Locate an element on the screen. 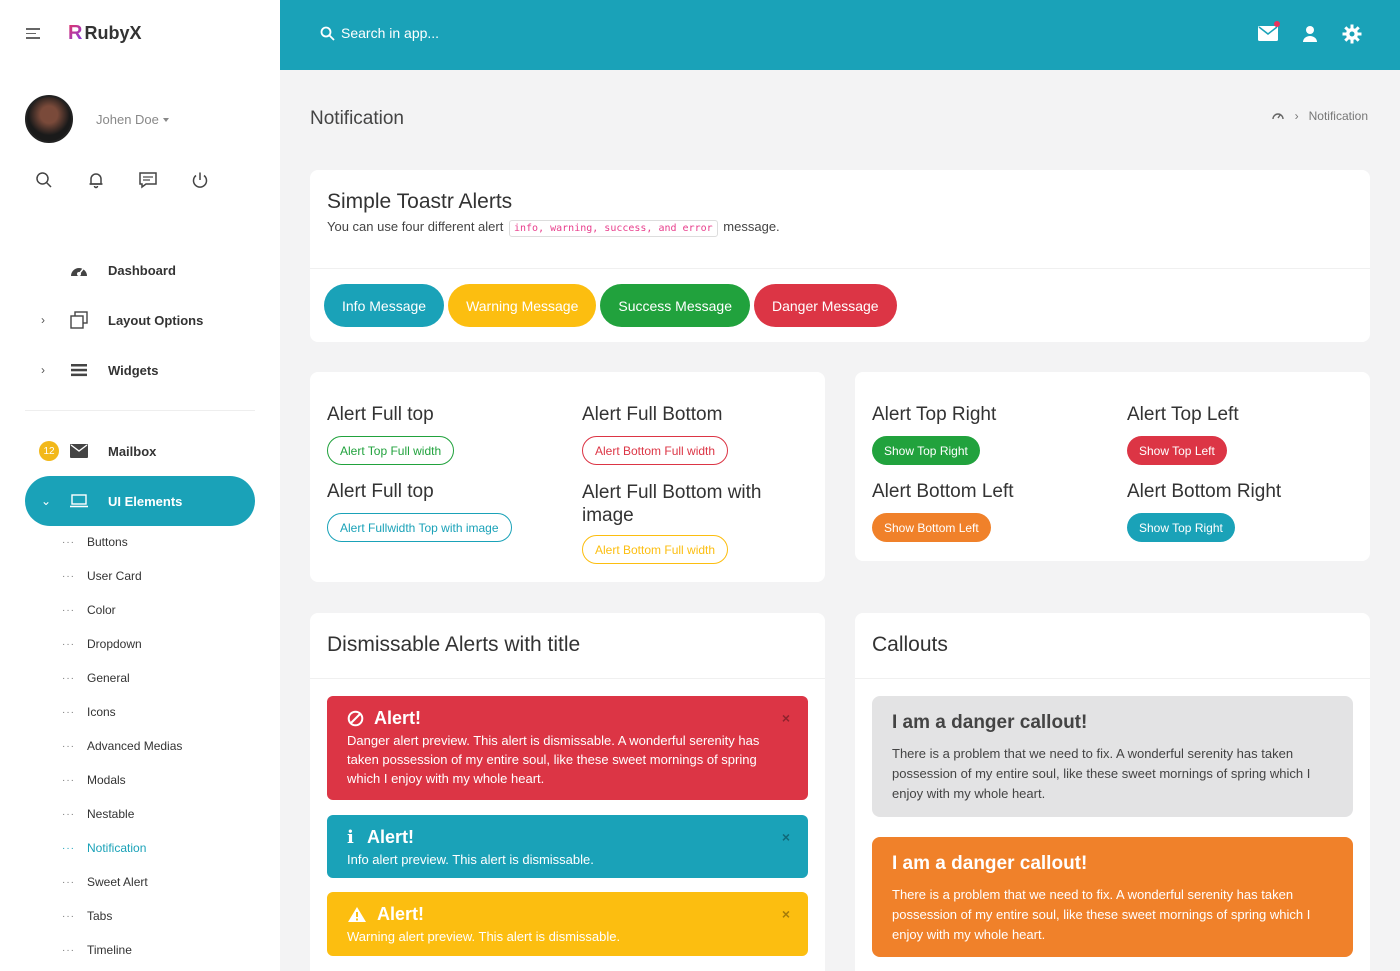 The image size is (1400, 971). header-actions is located at coordinates (1310, 32).